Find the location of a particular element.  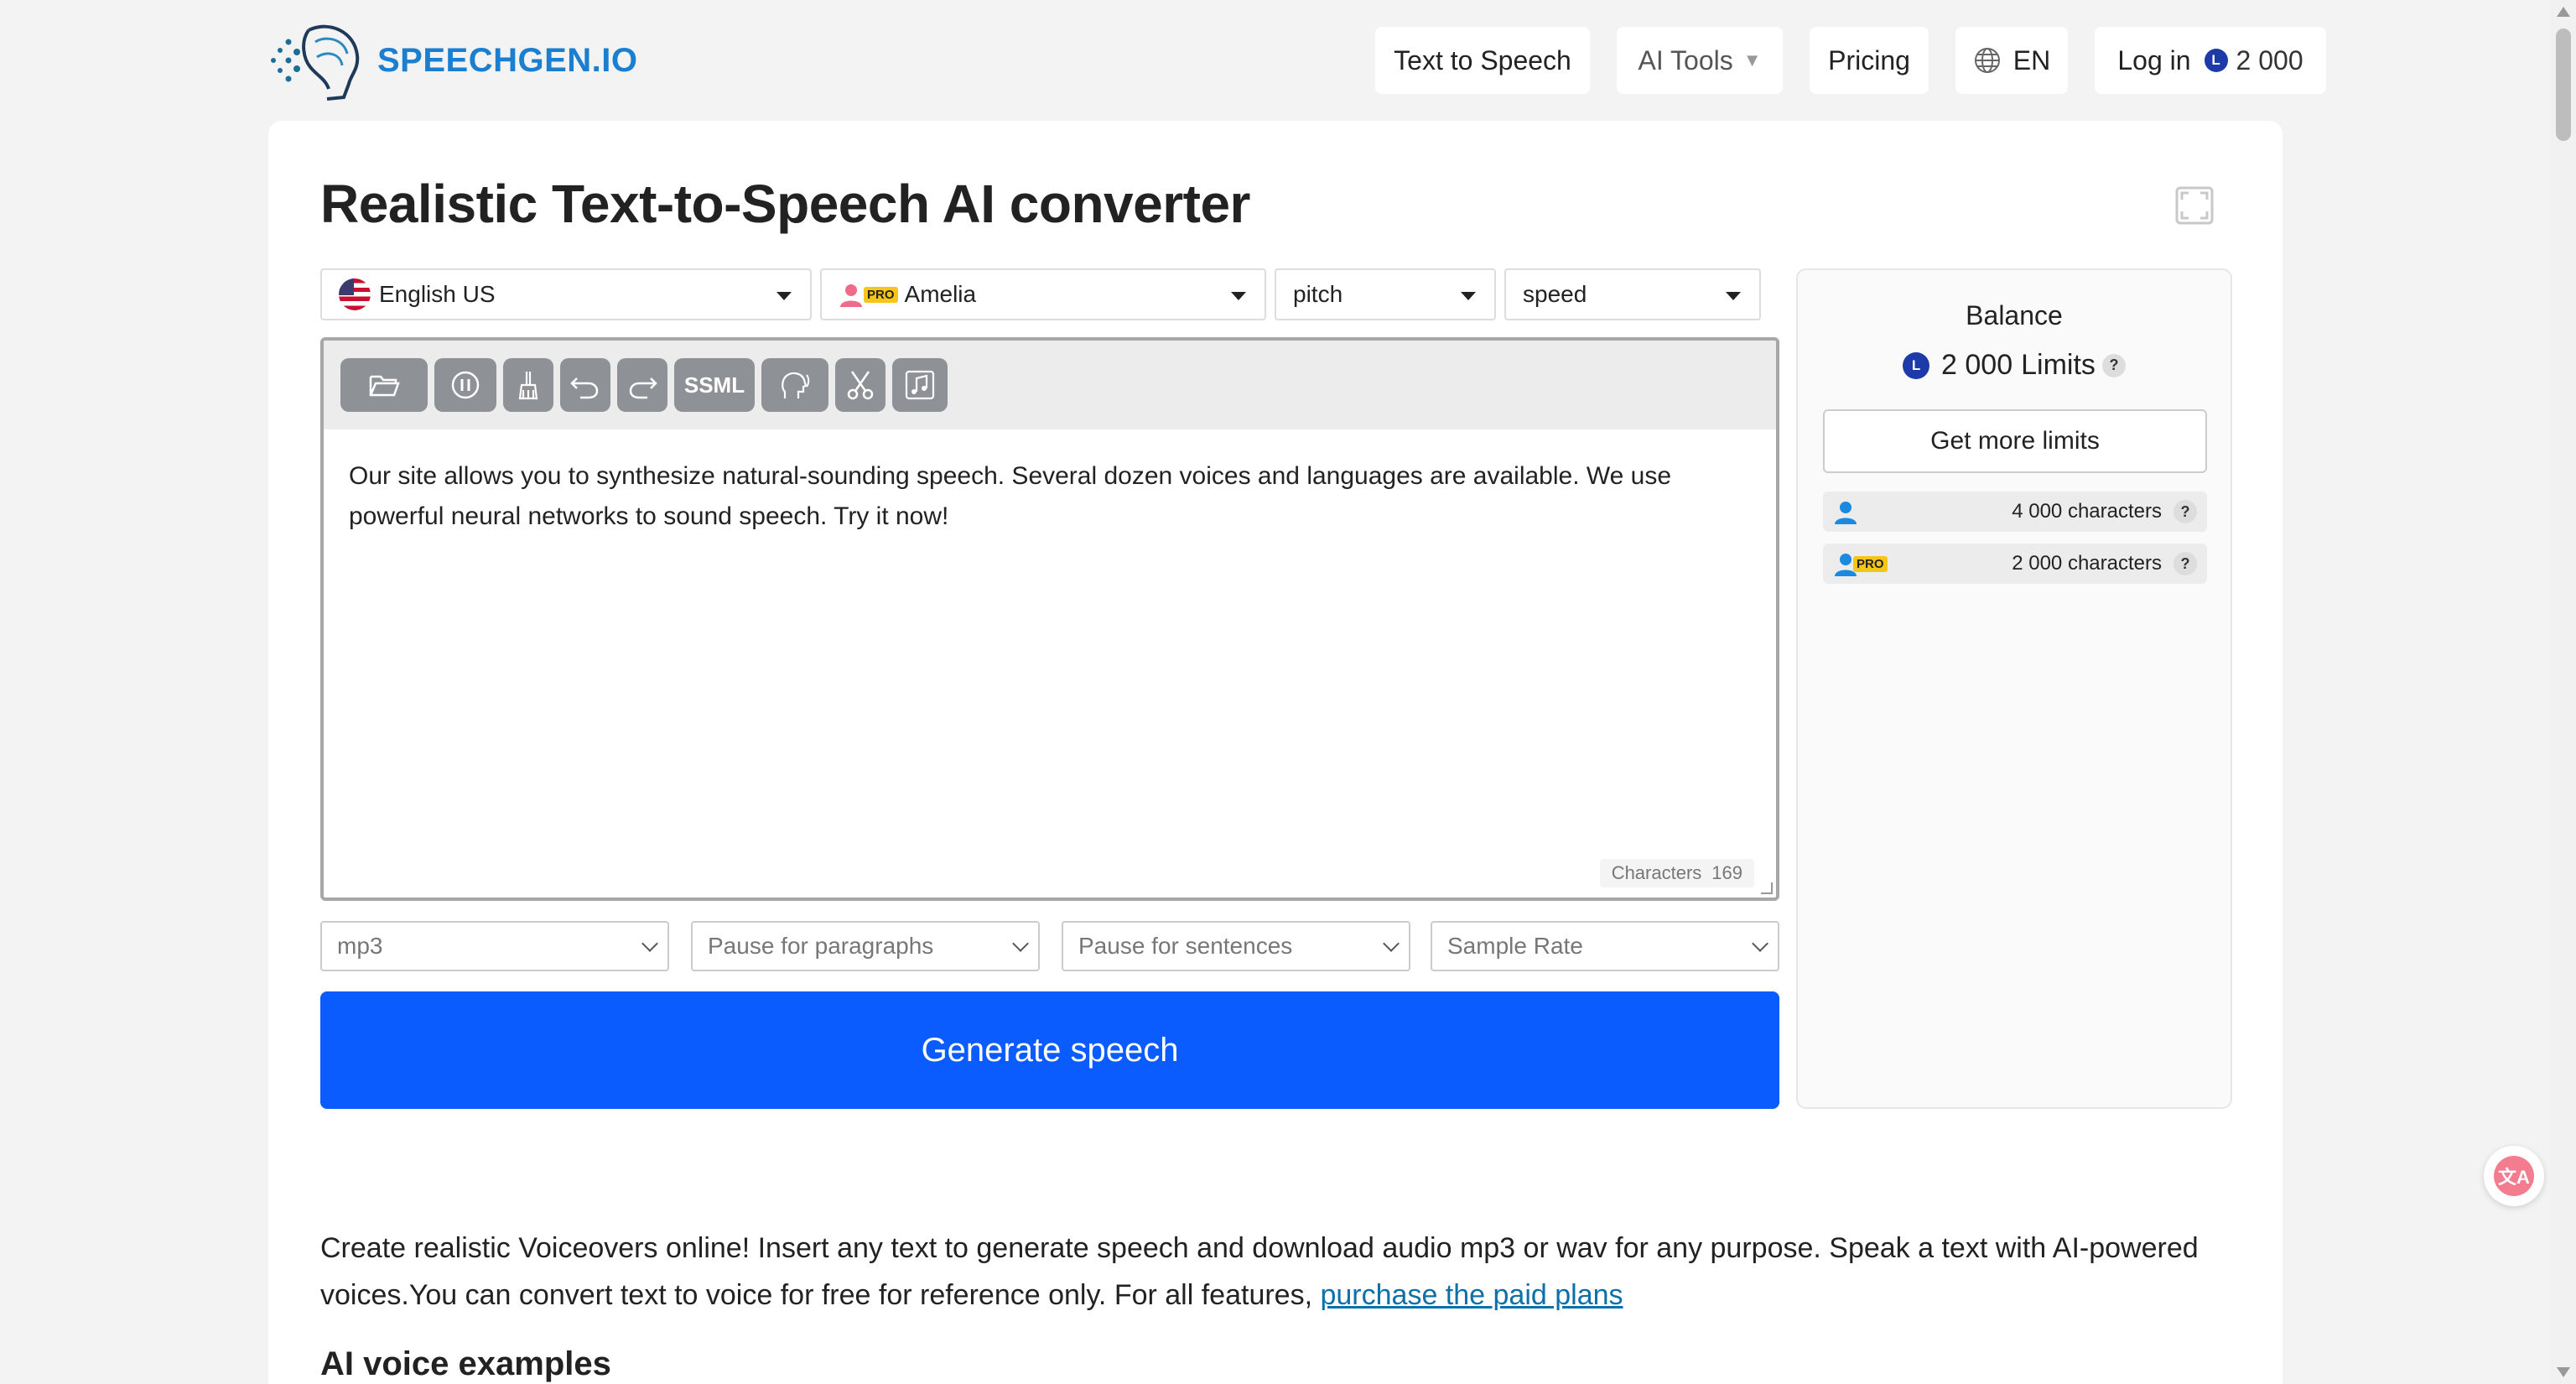

character-counter: Characters 169 is located at coordinates (1676, 873).